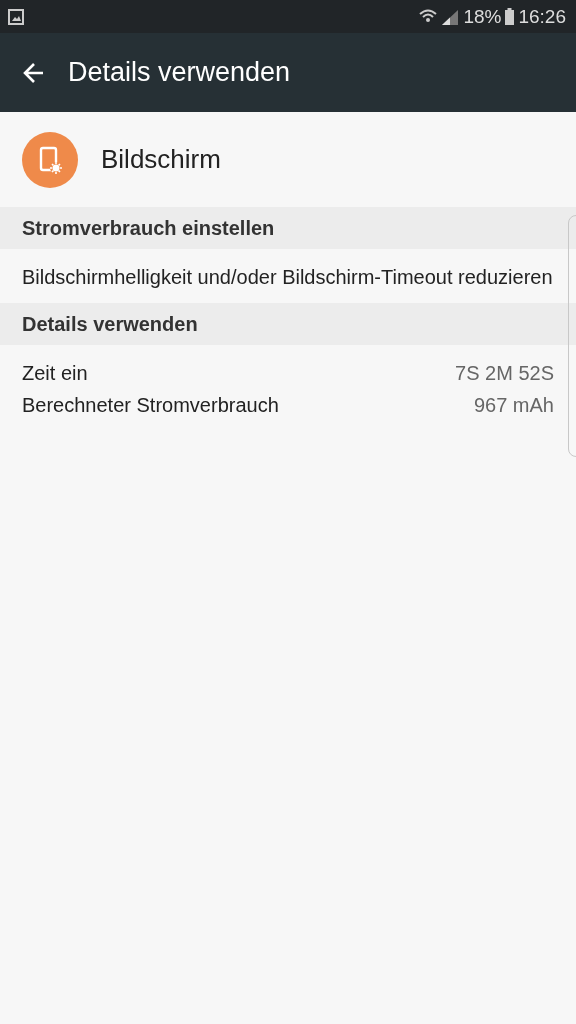 The width and height of the screenshot is (576, 1024). I want to click on battery-icon, so click(510, 16).